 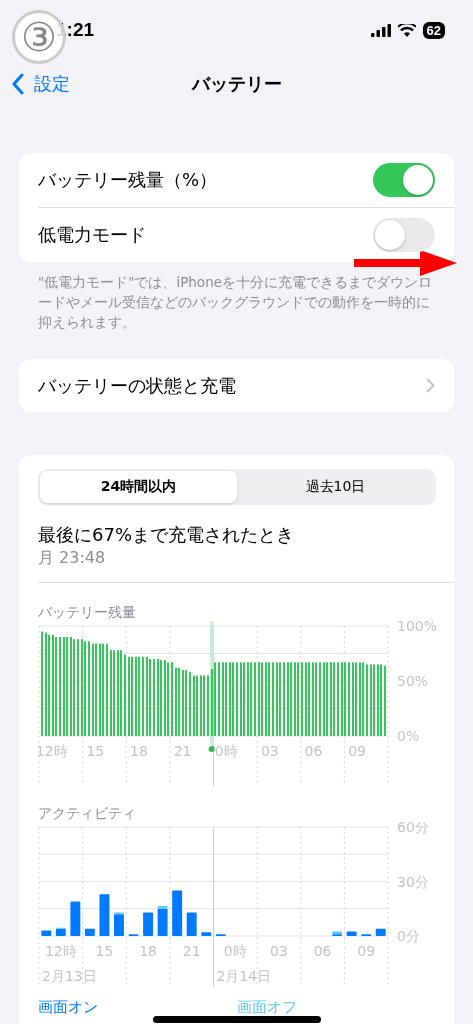 What do you see at coordinates (413, 681) in the screenshot?
I see `axis-label: 50%` at bounding box center [413, 681].